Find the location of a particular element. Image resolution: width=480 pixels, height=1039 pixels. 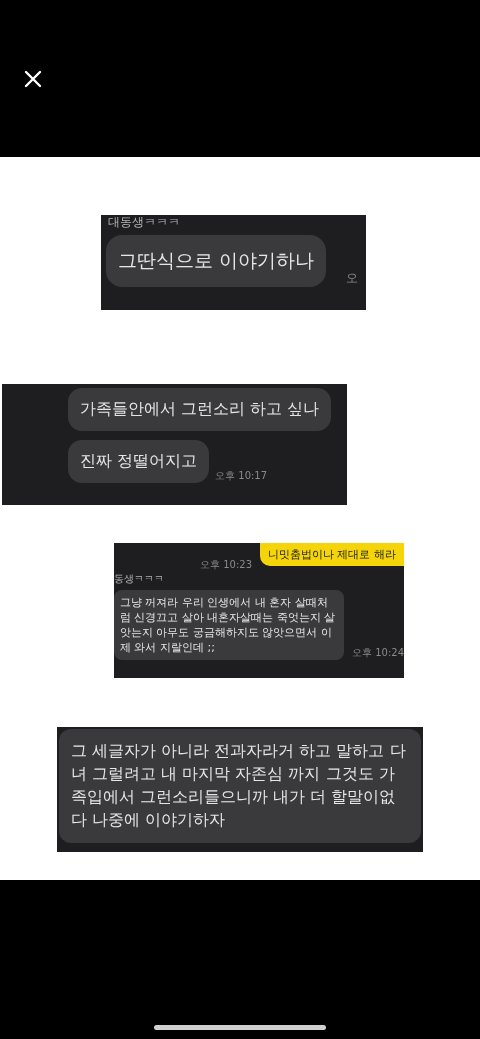

message-bubble: 그딴식으로 이야기하나 is located at coordinates (216, 261).